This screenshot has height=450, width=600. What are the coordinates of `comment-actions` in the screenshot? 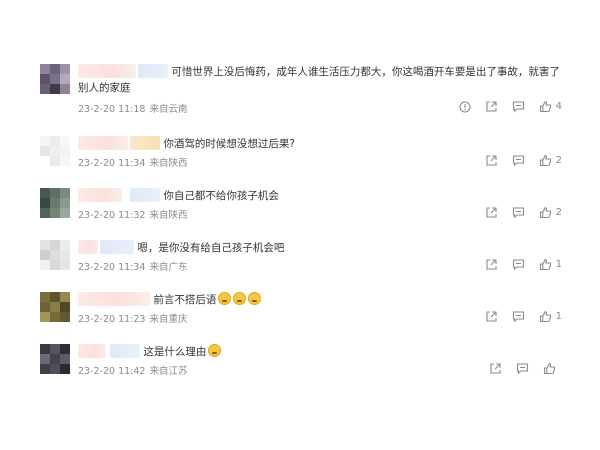 It's located at (524, 368).